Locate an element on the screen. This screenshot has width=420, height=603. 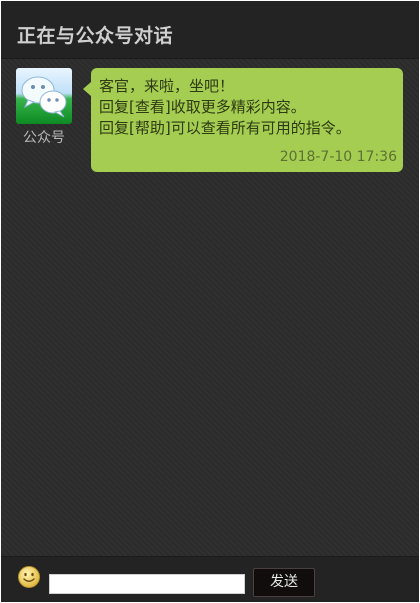
page-title: 正在与公众号对话 is located at coordinates (95, 36).